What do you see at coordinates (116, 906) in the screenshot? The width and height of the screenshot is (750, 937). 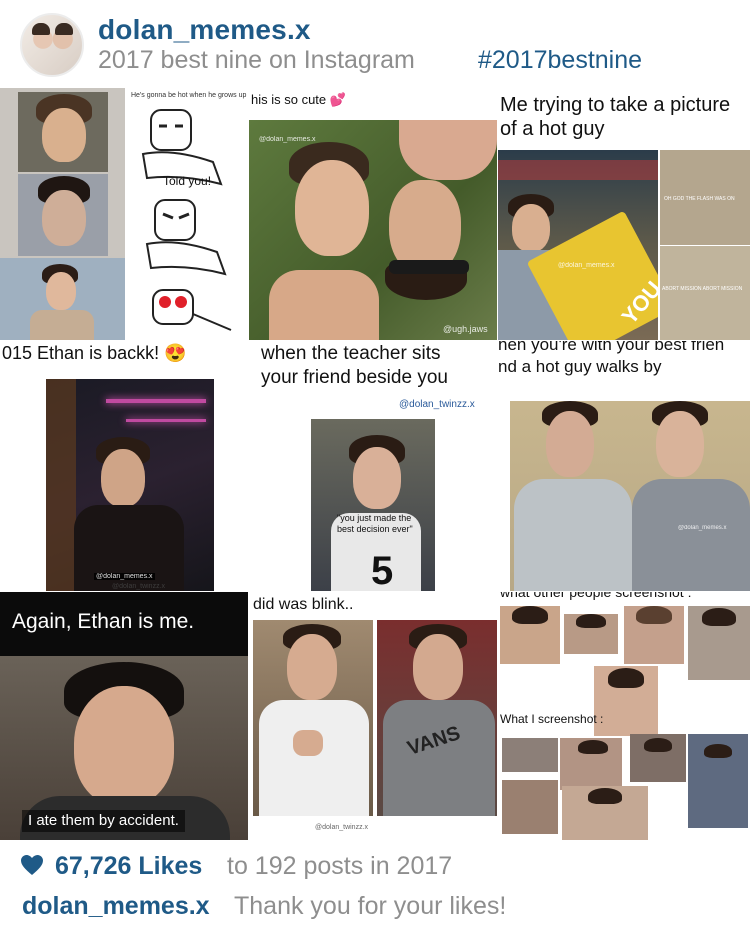 I see `caption-username: dolan_memes.x` at bounding box center [116, 906].